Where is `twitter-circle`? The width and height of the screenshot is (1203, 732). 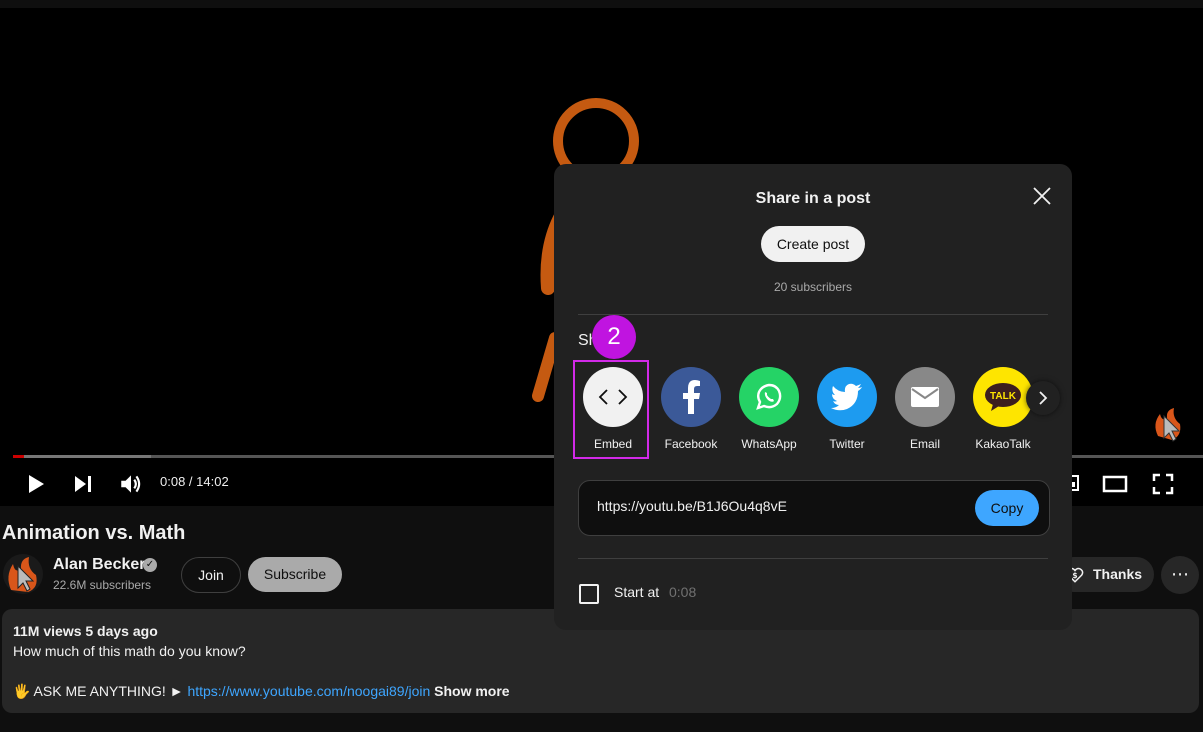 twitter-circle is located at coordinates (847, 397).